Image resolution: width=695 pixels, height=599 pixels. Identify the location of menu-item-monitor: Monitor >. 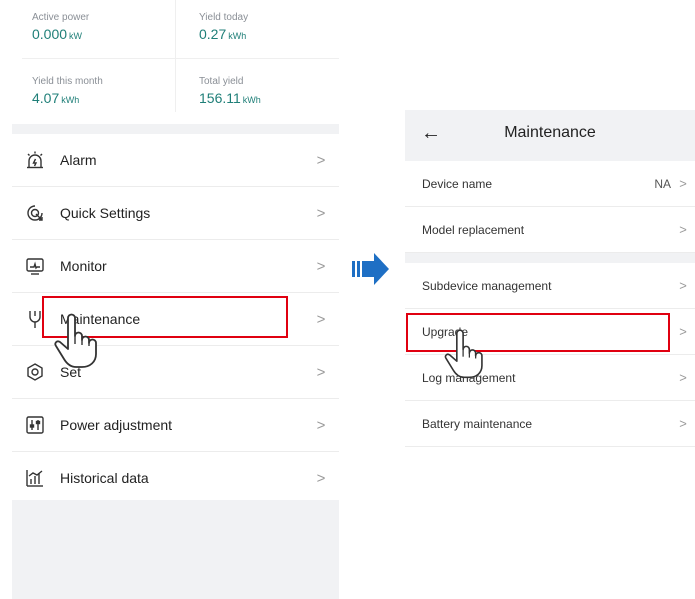
(175, 266).